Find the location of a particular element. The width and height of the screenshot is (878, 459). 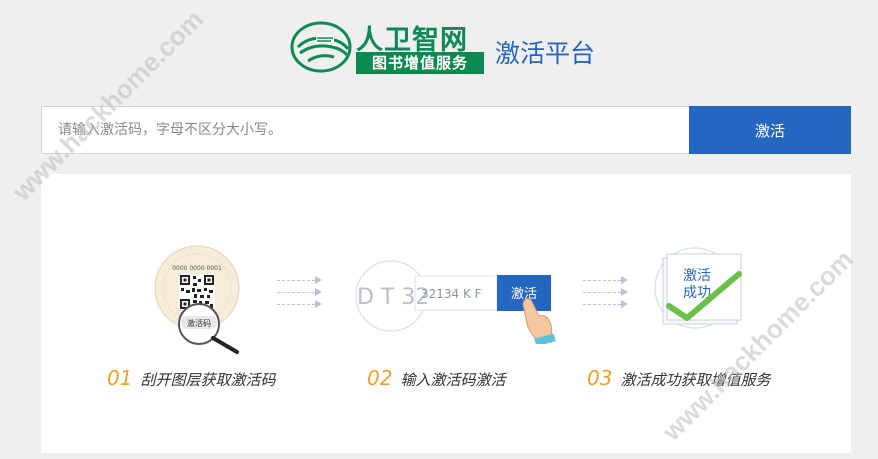

step-2-number: 02 is located at coordinates (380, 378).